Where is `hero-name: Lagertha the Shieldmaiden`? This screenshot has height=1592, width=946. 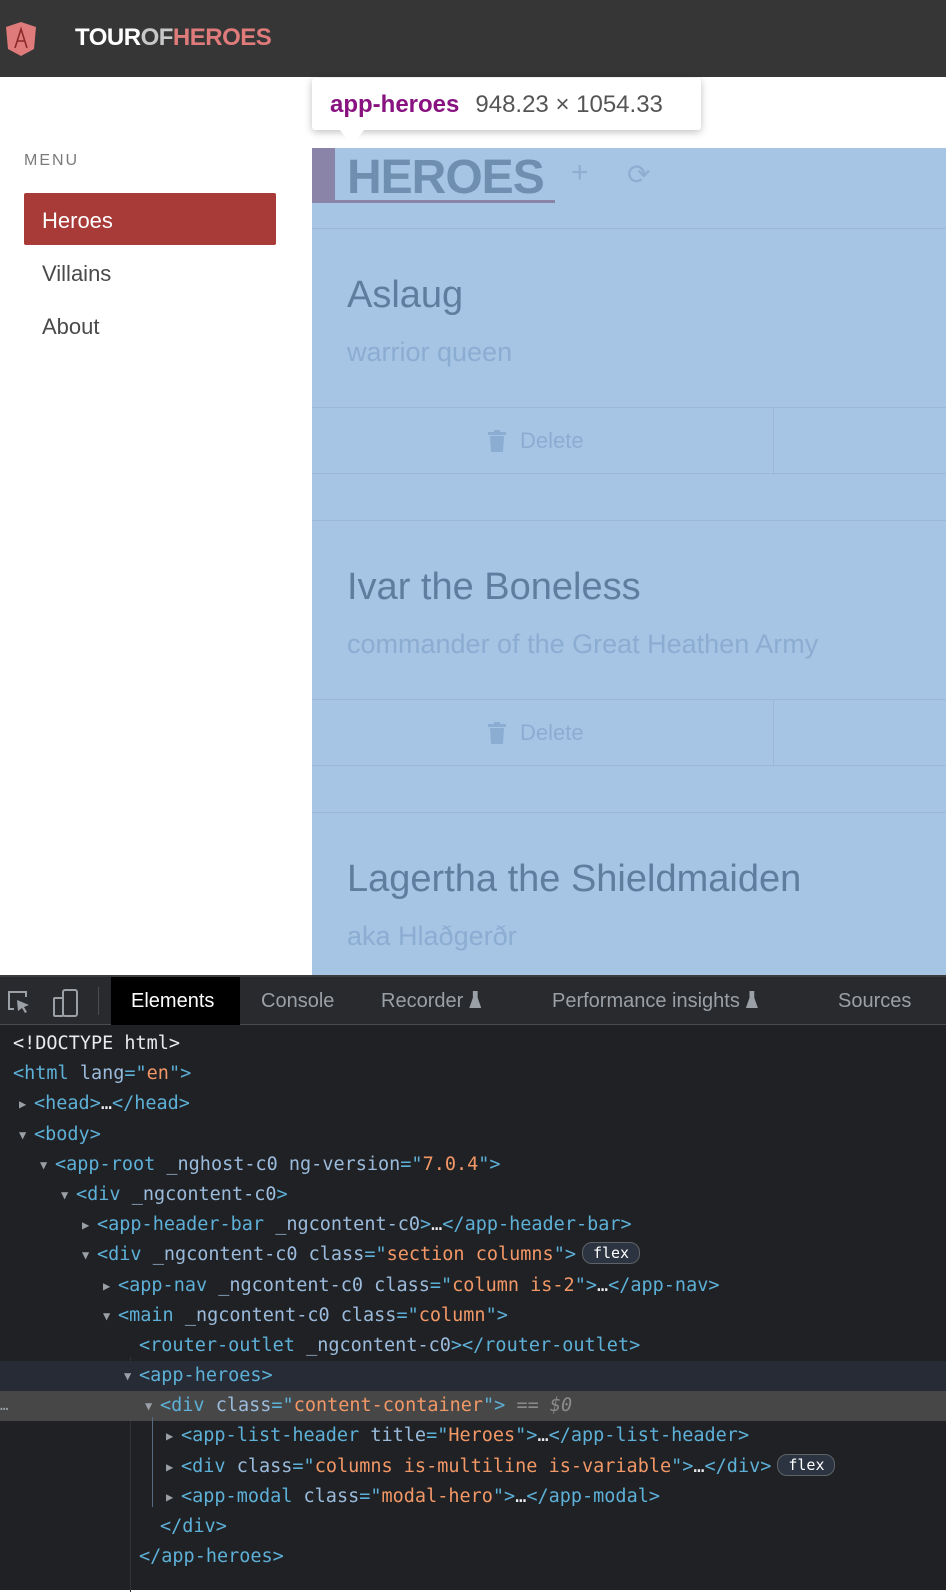
hero-name: Lagertha the Shieldmaiden is located at coordinates (574, 879).